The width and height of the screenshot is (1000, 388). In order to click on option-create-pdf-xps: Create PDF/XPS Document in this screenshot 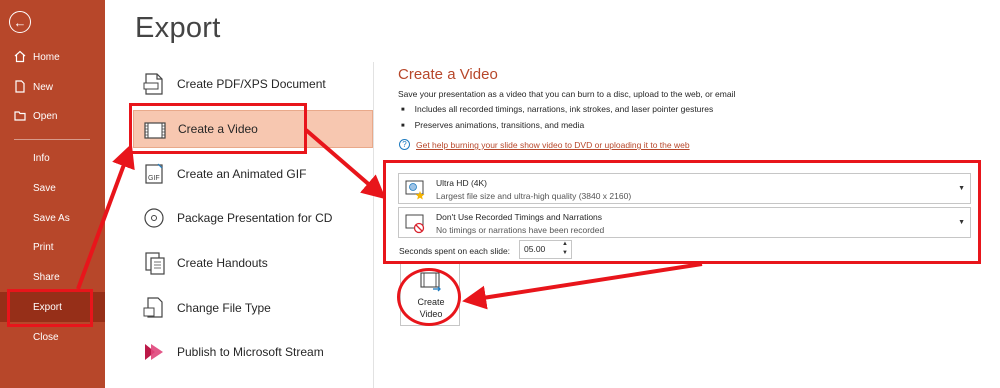, I will do `click(253, 84)`.